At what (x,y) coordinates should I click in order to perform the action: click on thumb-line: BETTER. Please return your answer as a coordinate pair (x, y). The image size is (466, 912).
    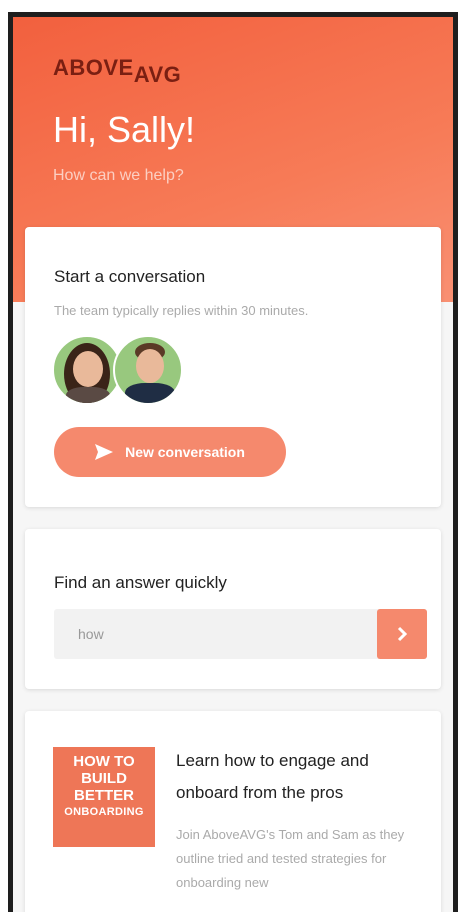
    Looking at the image, I should click on (104, 795).